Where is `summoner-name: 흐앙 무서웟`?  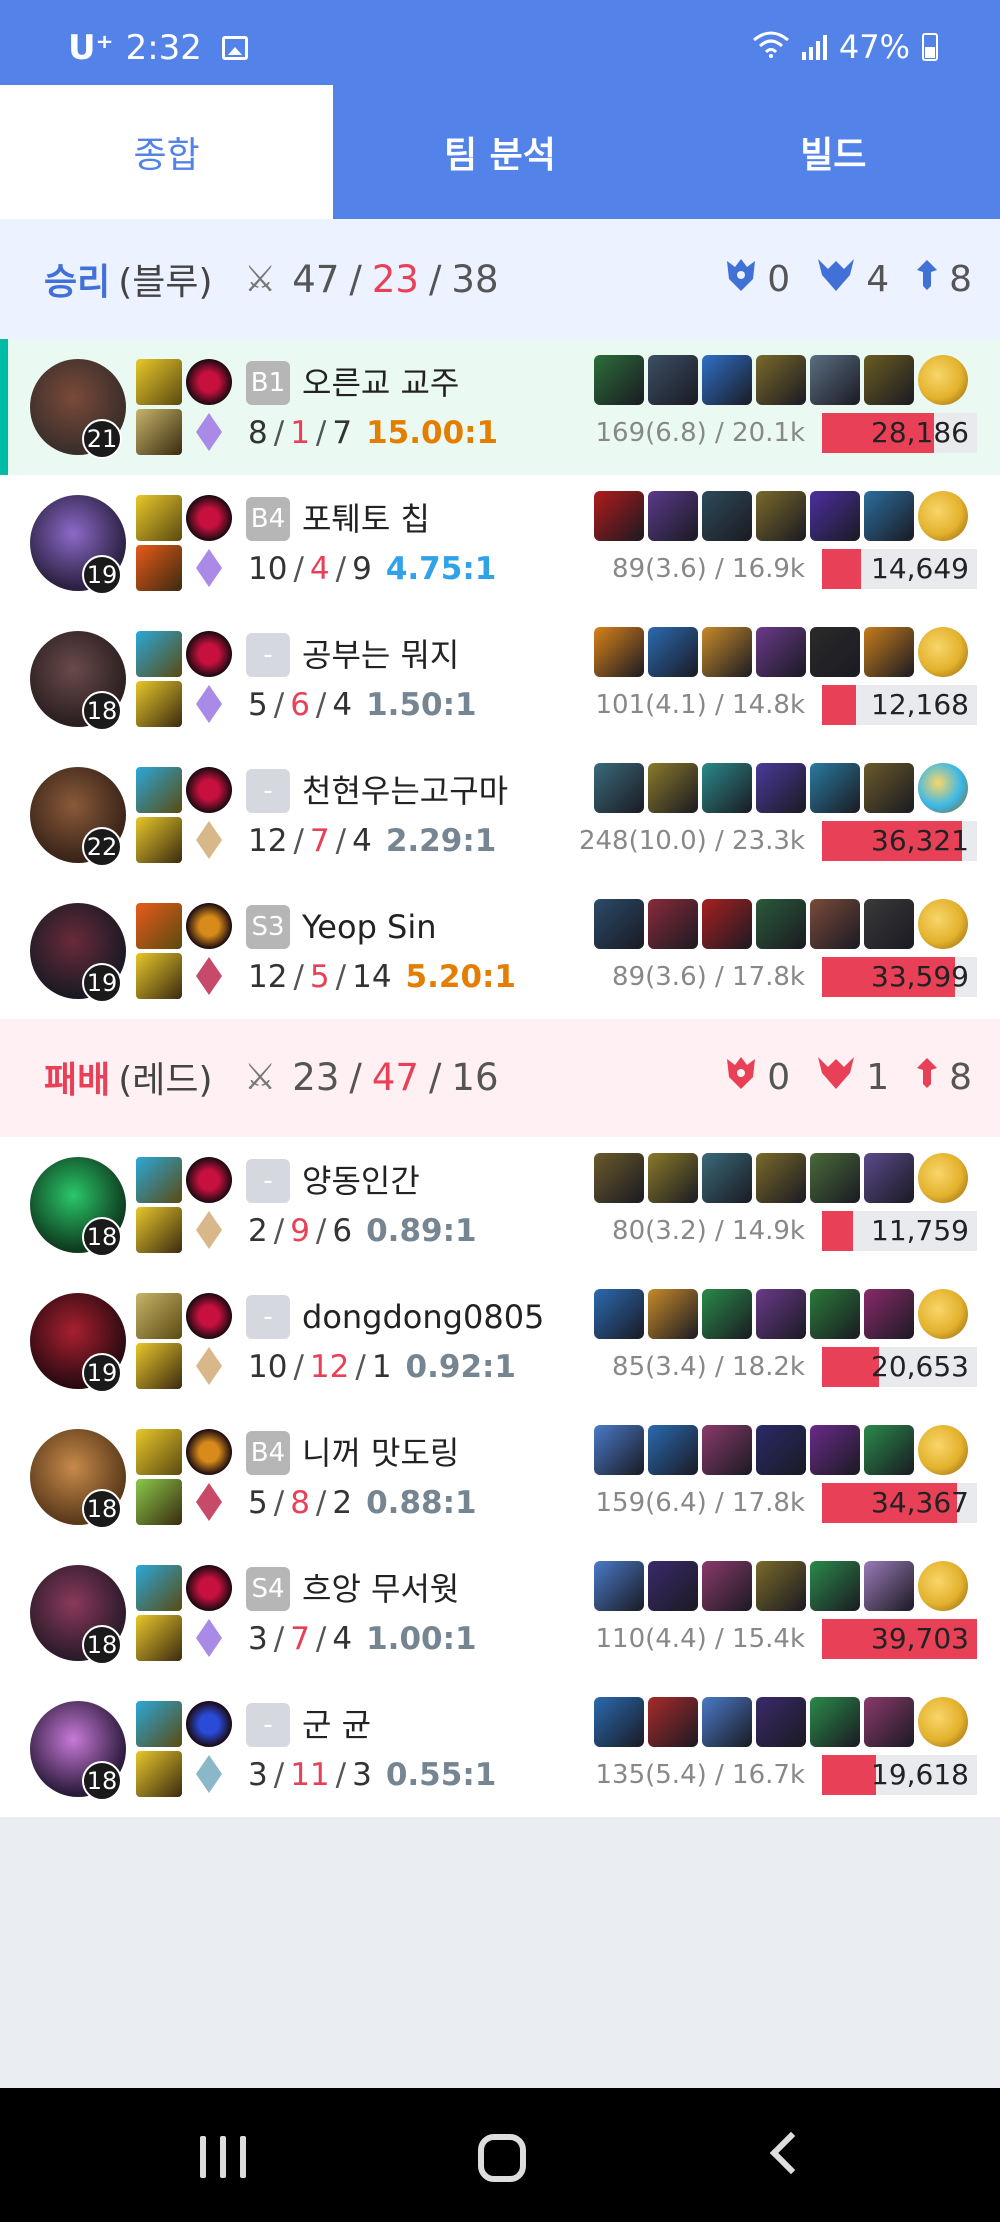
summoner-name: 흐앙 무서웟 is located at coordinates (380, 1589).